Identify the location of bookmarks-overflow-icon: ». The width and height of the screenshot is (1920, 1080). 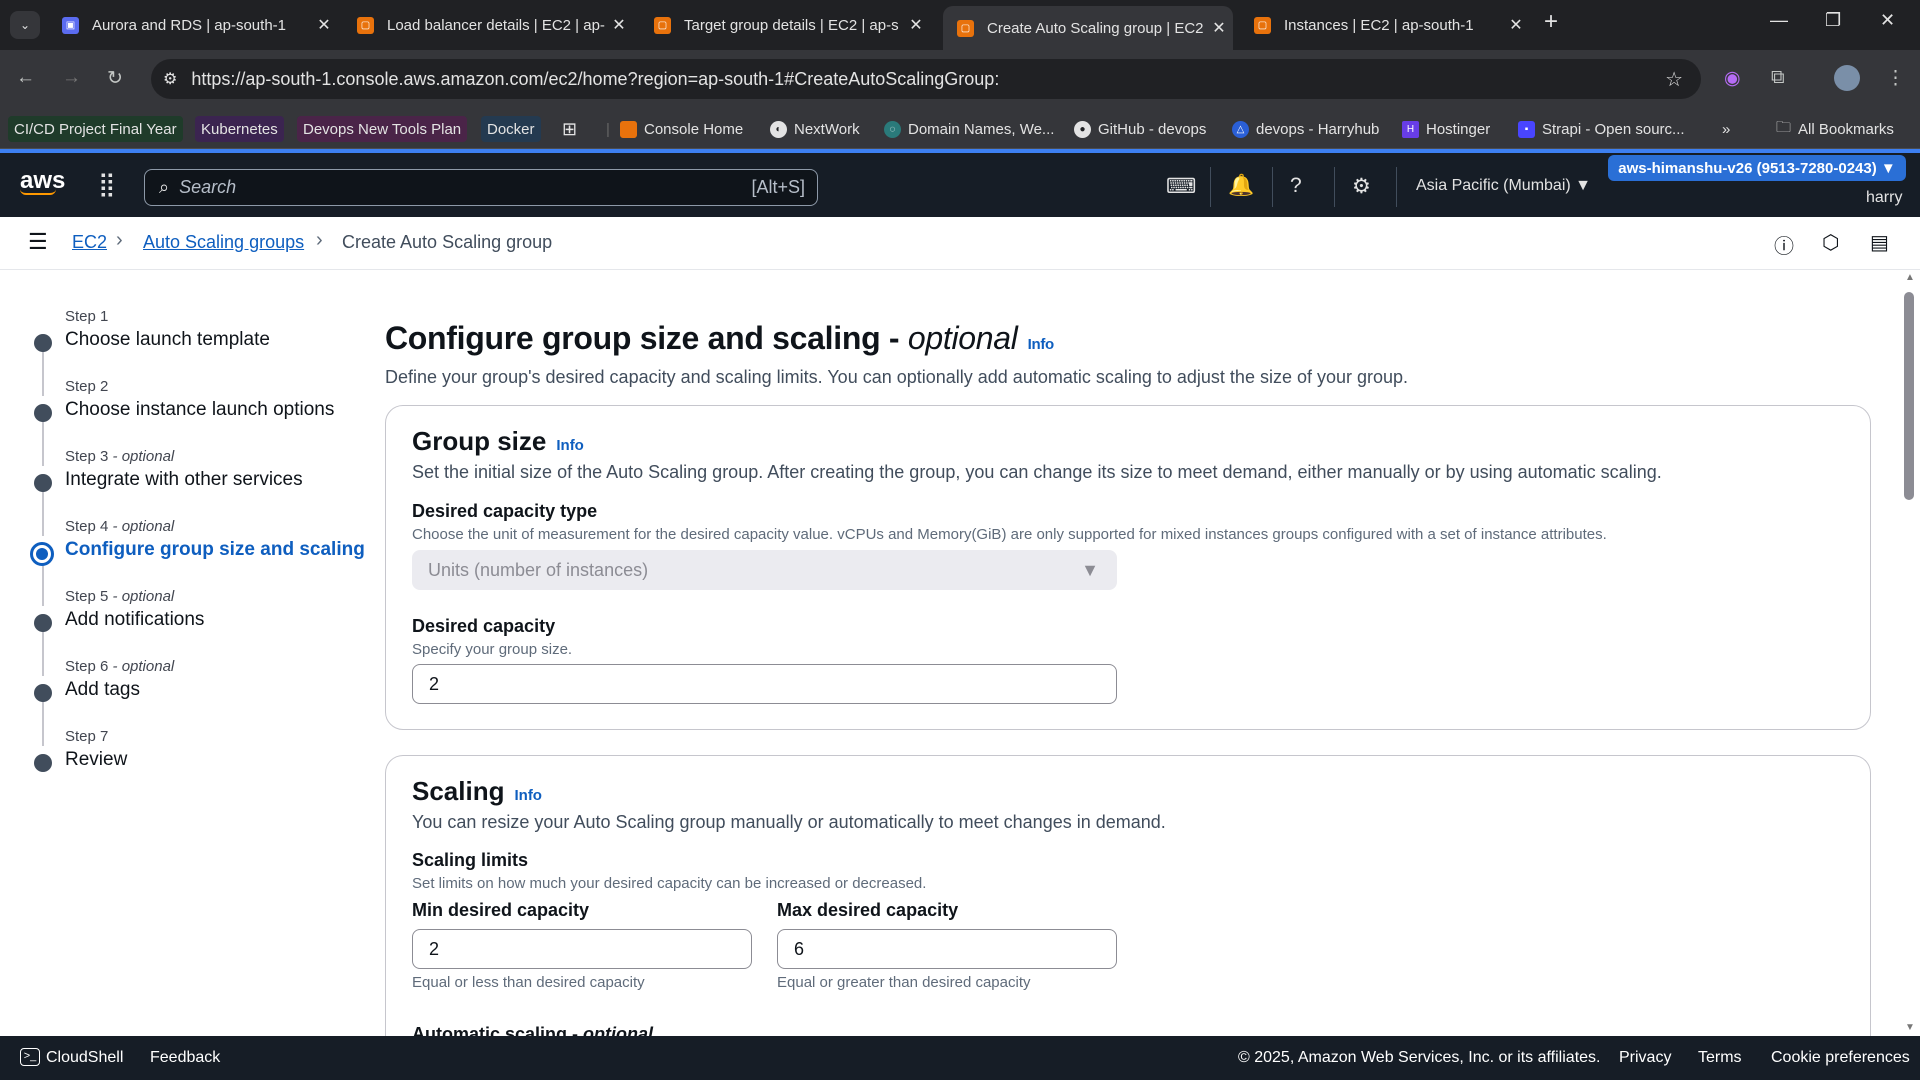
(1726, 129).